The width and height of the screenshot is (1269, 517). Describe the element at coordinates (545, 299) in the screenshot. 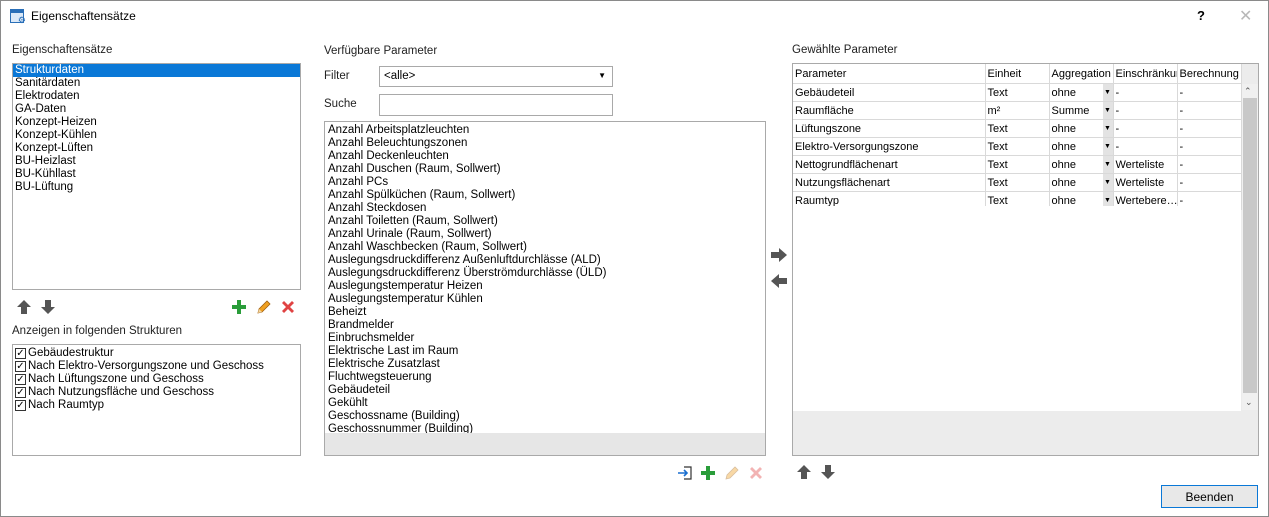

I see `param-list-item: Auslegungstemperatur Kühlen` at that location.